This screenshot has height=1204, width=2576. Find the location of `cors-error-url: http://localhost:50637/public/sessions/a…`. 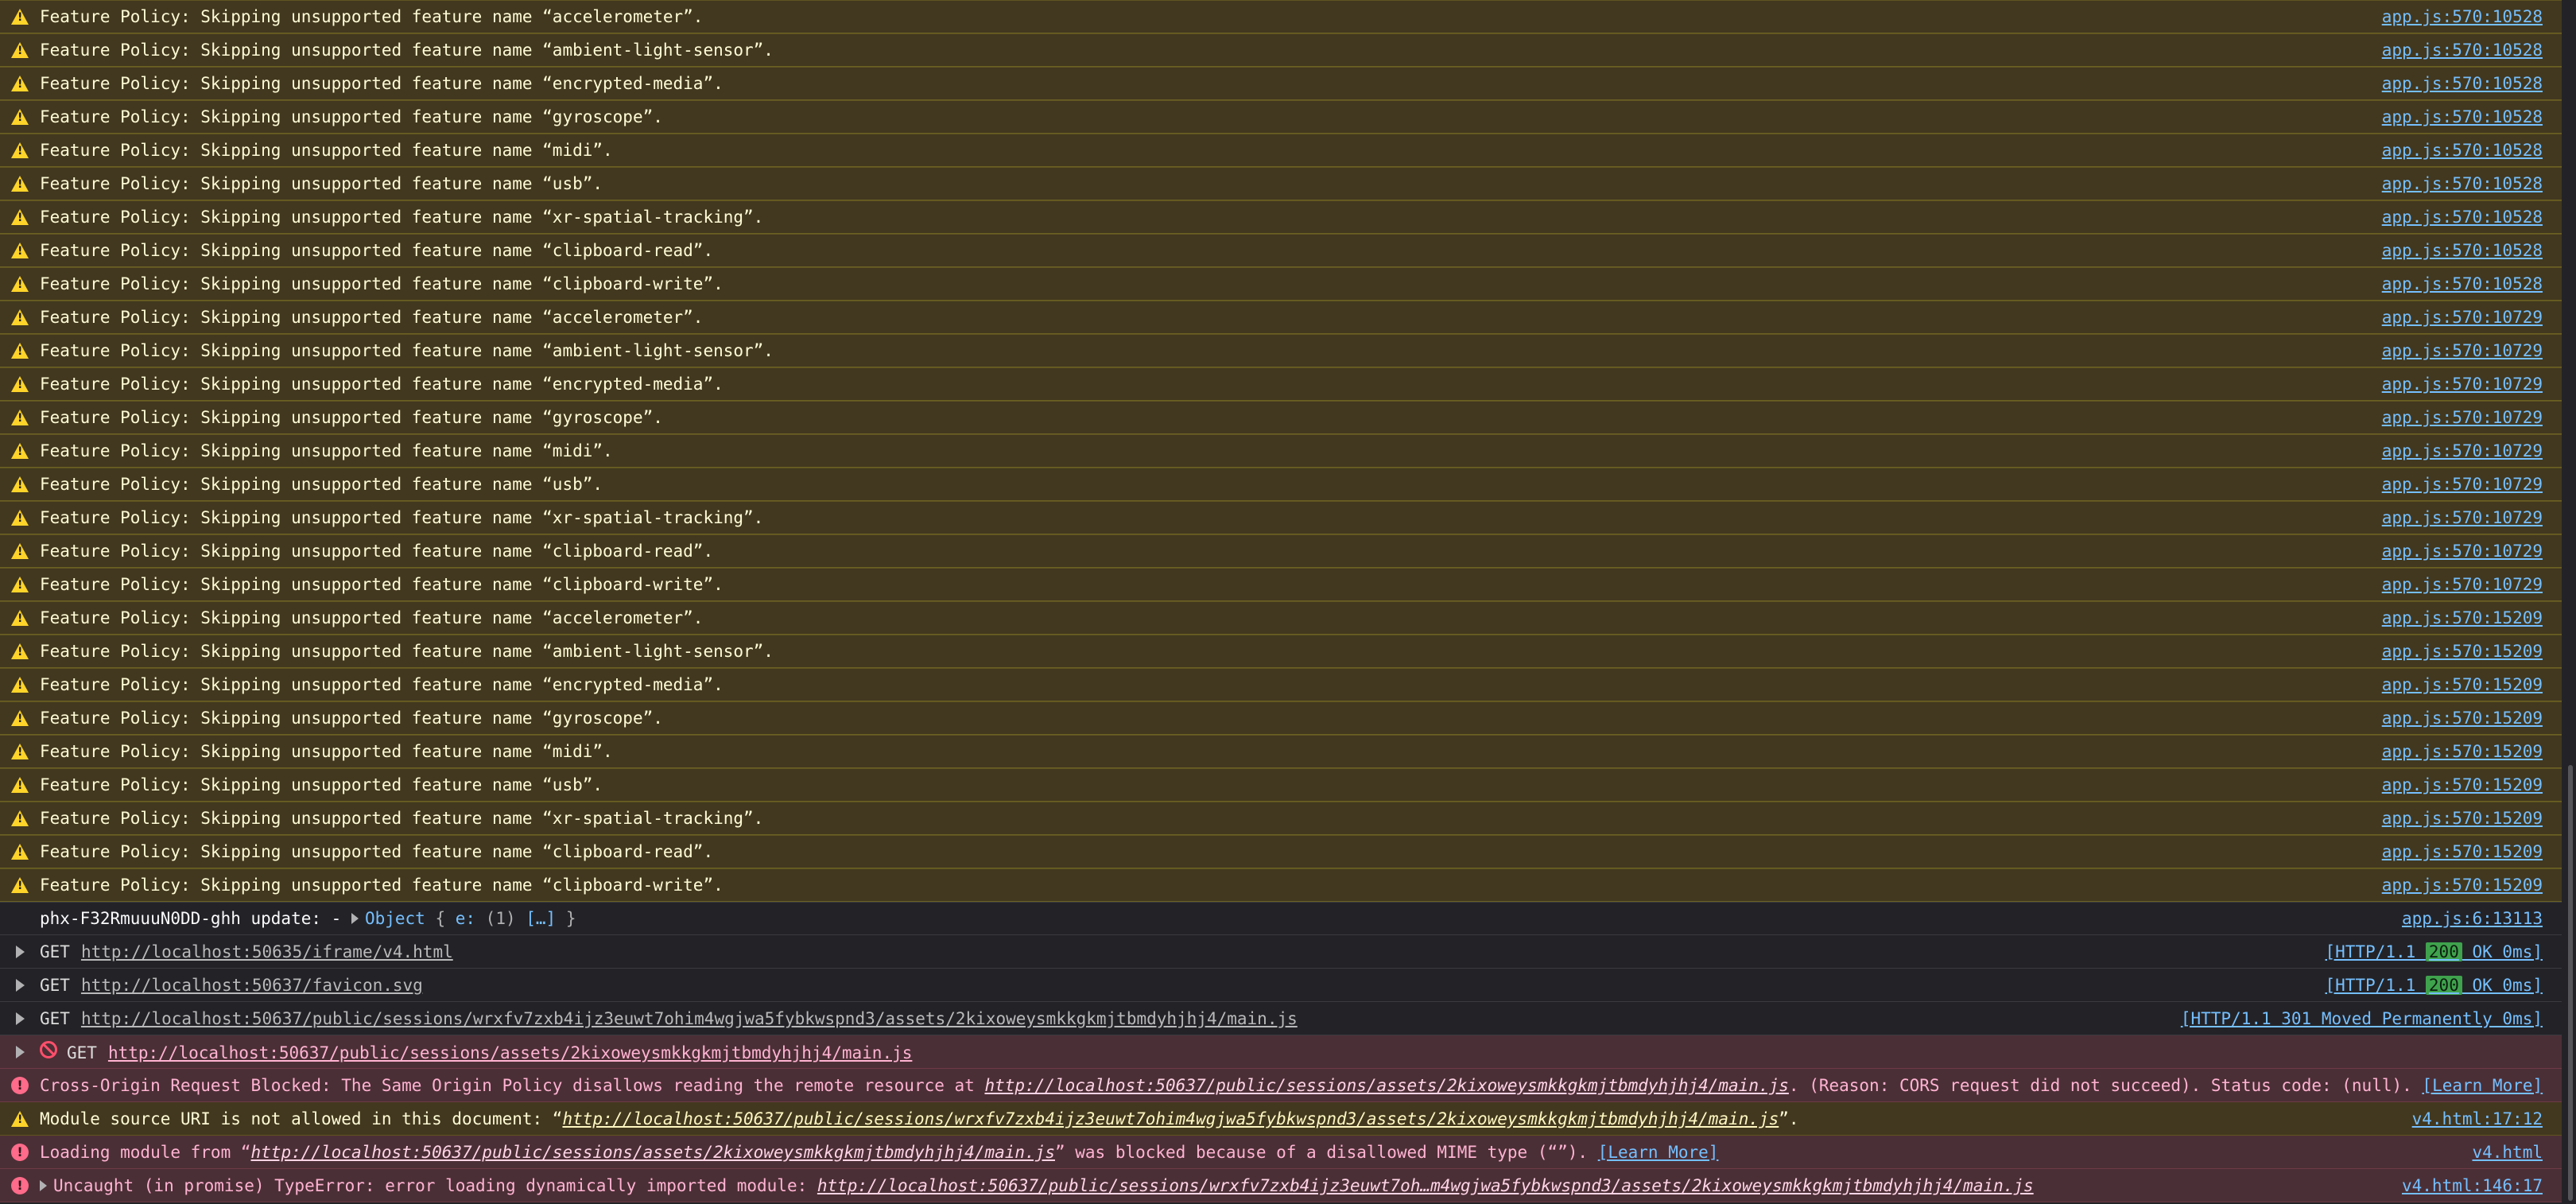

cors-error-url: http://localhost:50637/public/sessions/a… is located at coordinates (1386, 1085).